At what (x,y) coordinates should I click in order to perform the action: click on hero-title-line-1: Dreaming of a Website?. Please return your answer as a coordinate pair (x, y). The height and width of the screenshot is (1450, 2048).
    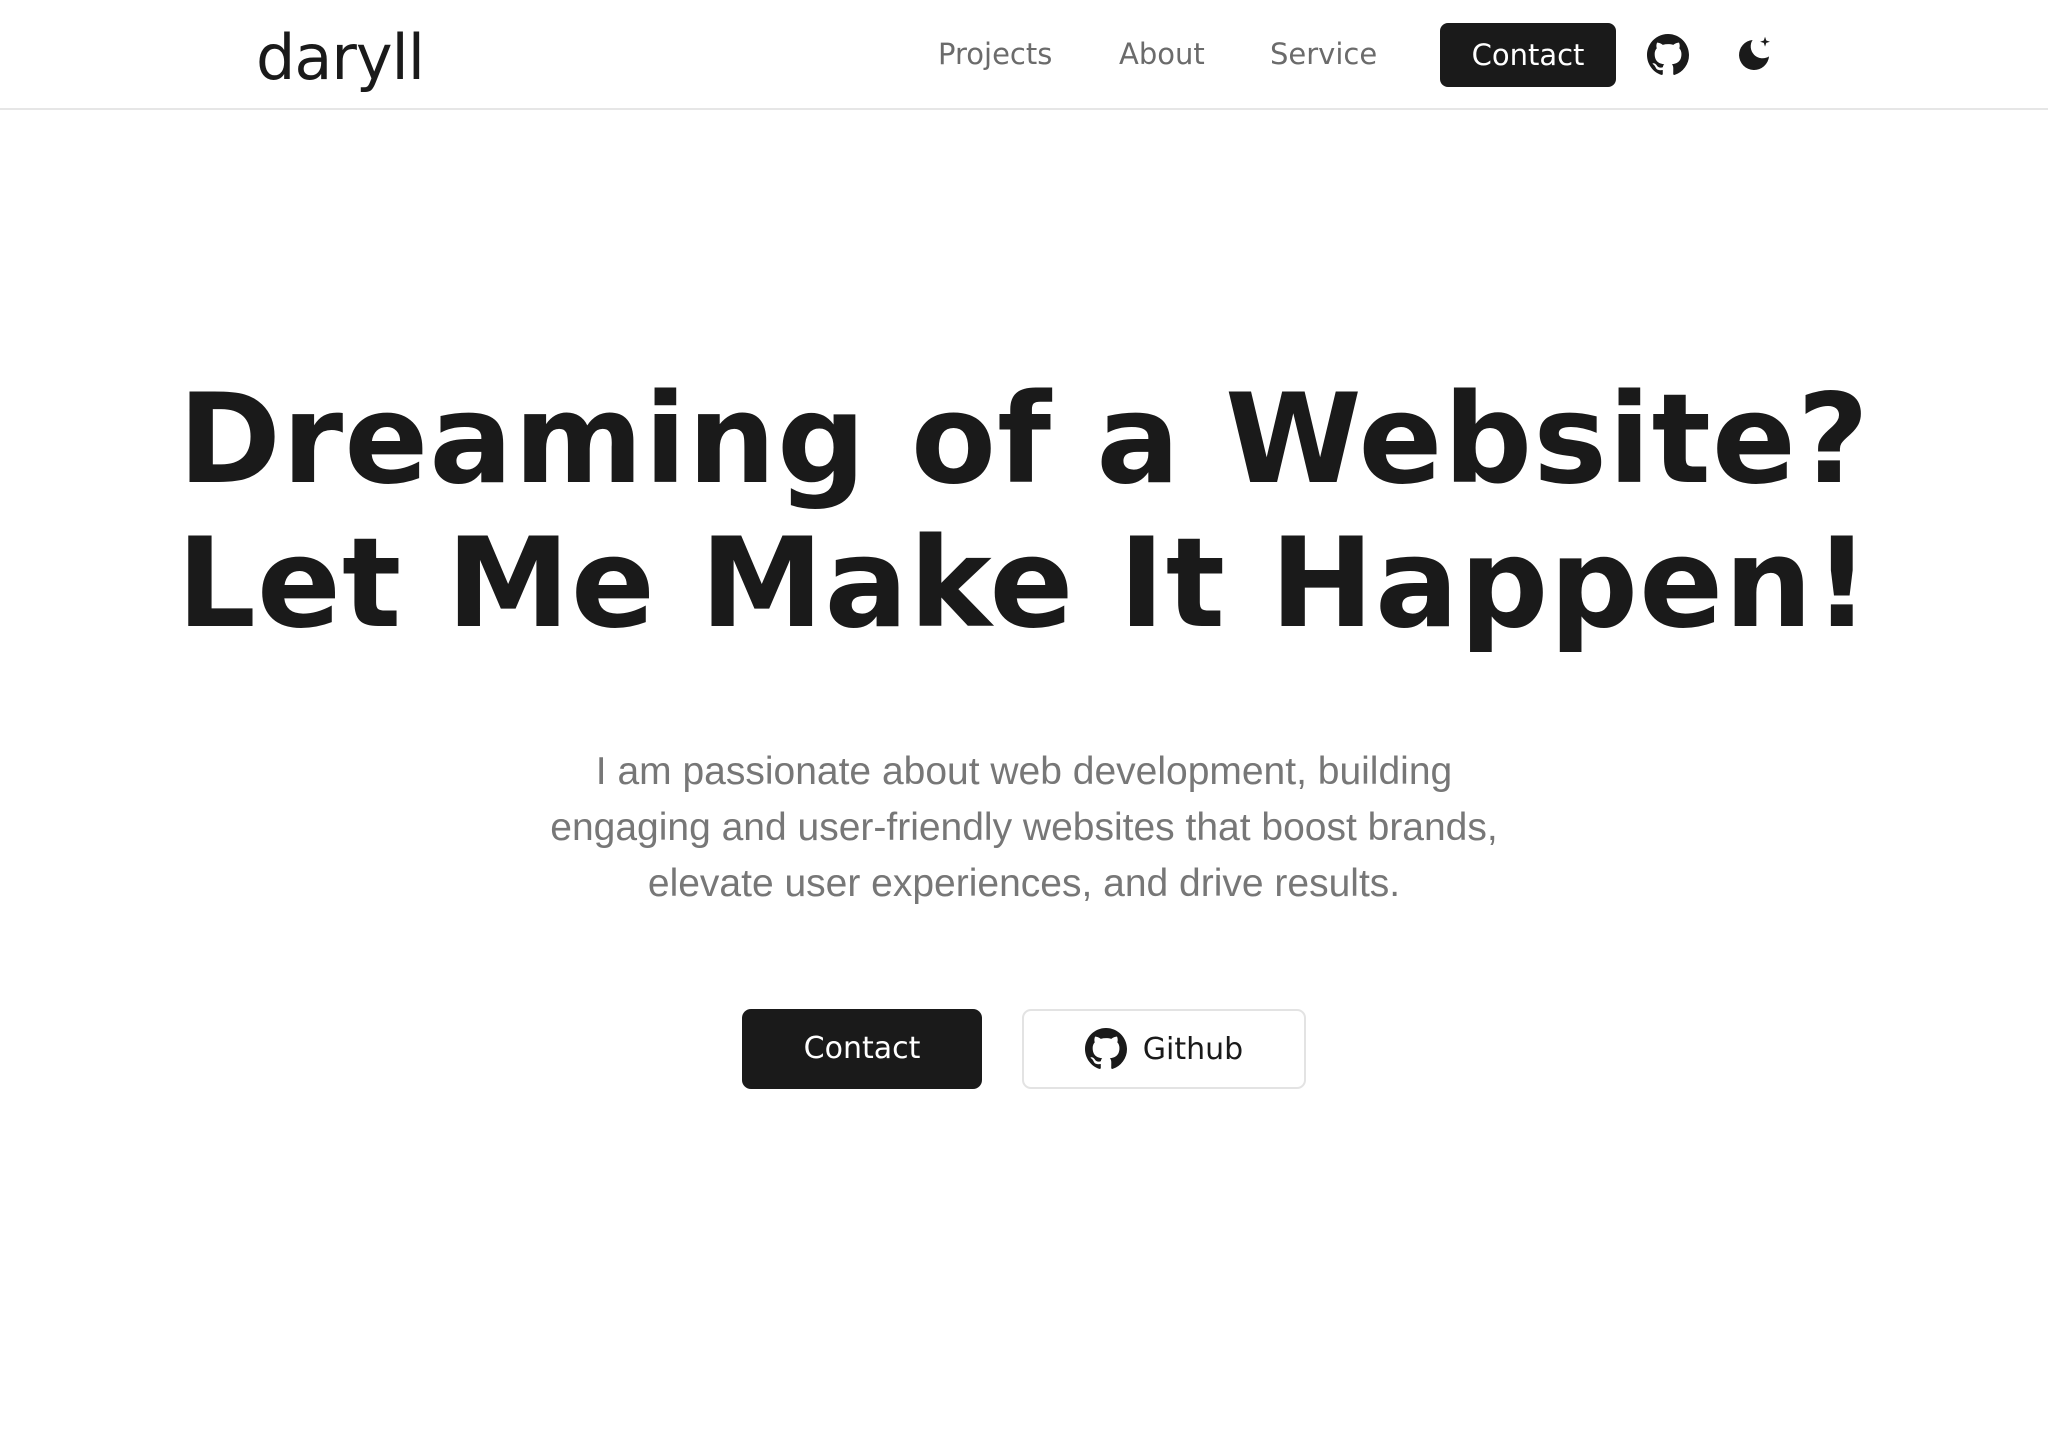
    Looking at the image, I should click on (1024, 440).